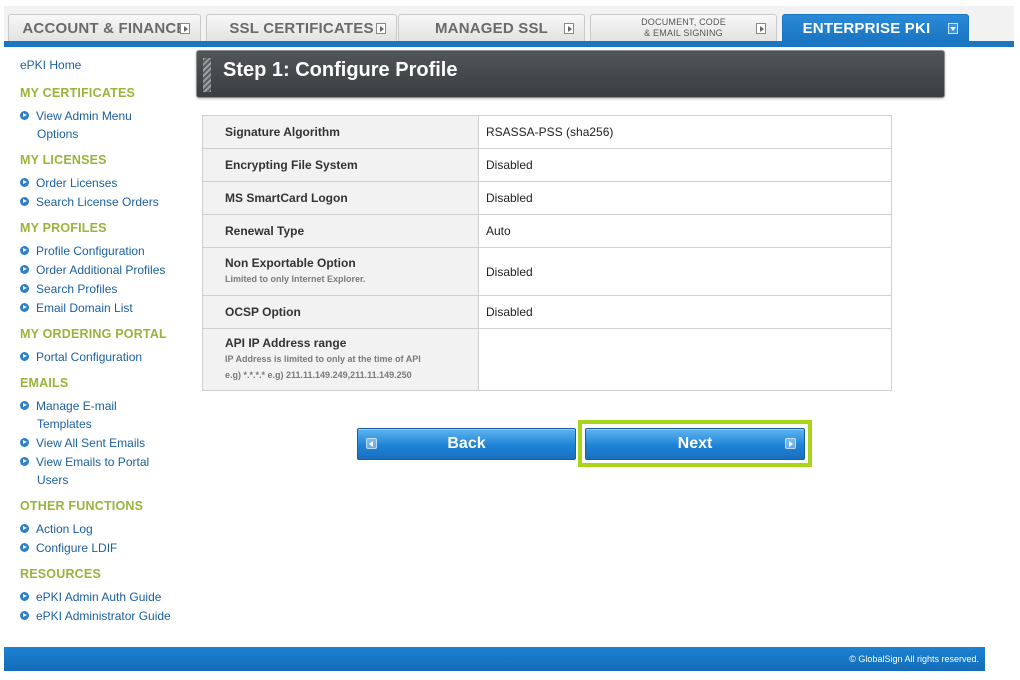  What do you see at coordinates (107, 289) in the screenshot?
I see `sidebar-item-search-profiles: Search Profiles` at bounding box center [107, 289].